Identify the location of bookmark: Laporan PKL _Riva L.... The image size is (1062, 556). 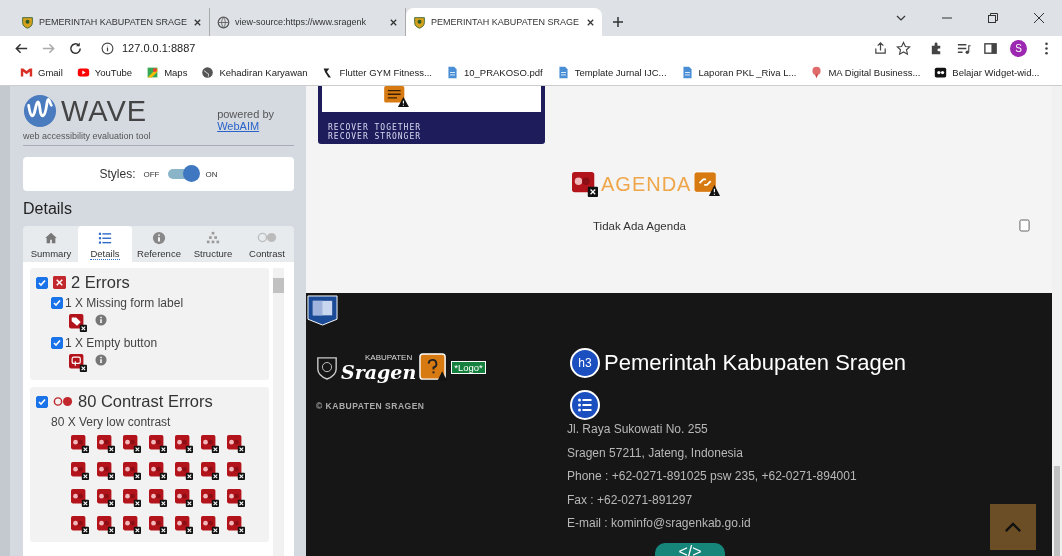
(738, 72).